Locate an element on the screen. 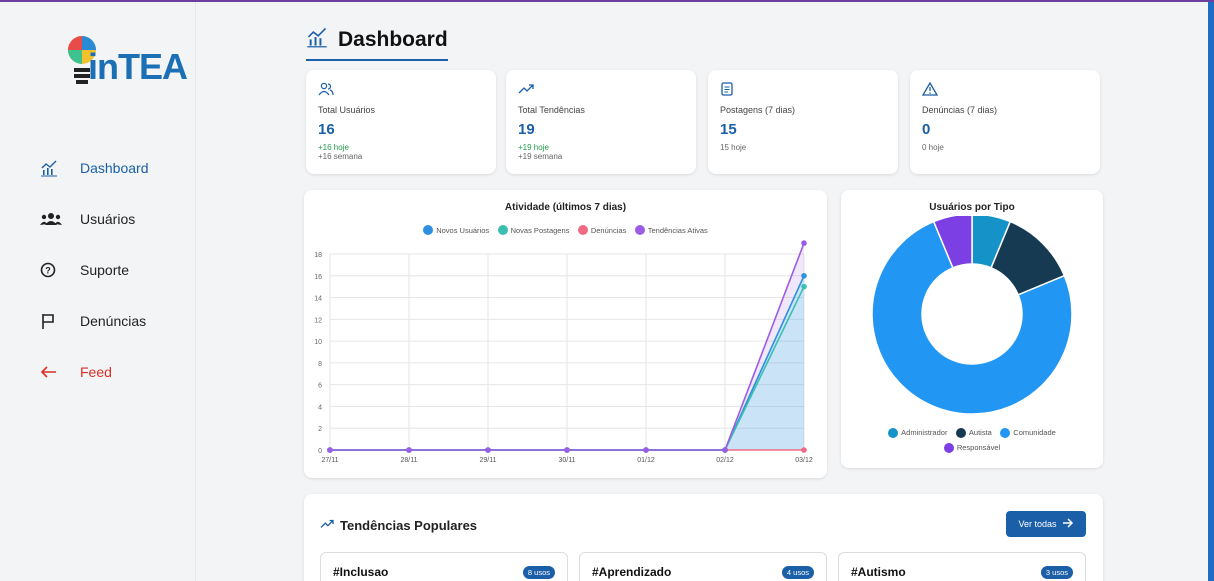  stat-value: 15 is located at coordinates (728, 129).